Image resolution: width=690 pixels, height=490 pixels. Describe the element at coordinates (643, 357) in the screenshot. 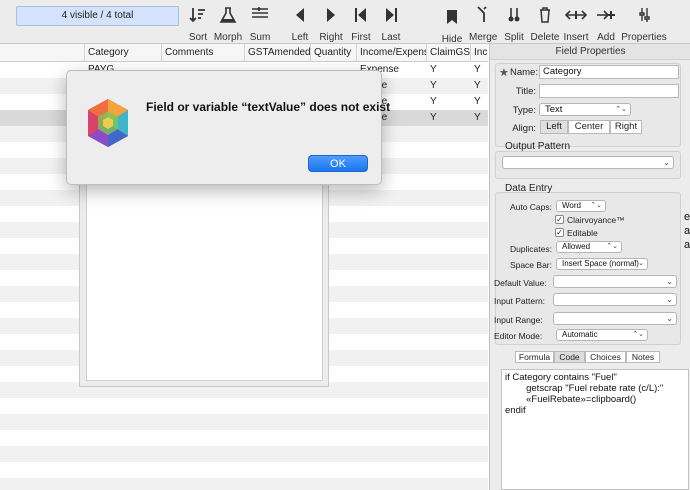

I see `tab-notes: Notes` at that location.